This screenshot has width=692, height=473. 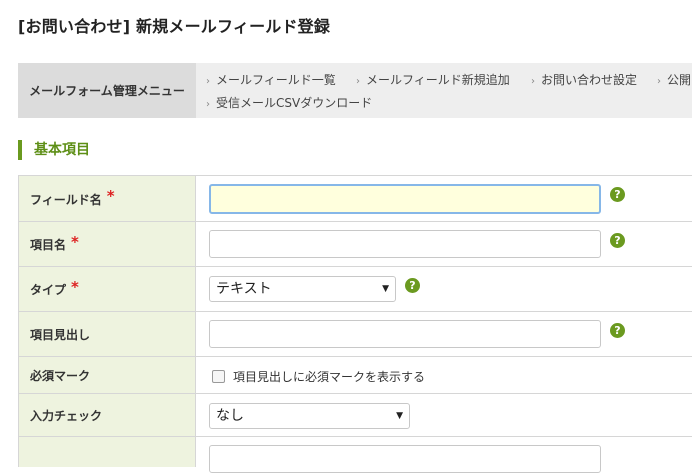 What do you see at coordinates (405, 199) in the screenshot?
I see `field-name-input` at bounding box center [405, 199].